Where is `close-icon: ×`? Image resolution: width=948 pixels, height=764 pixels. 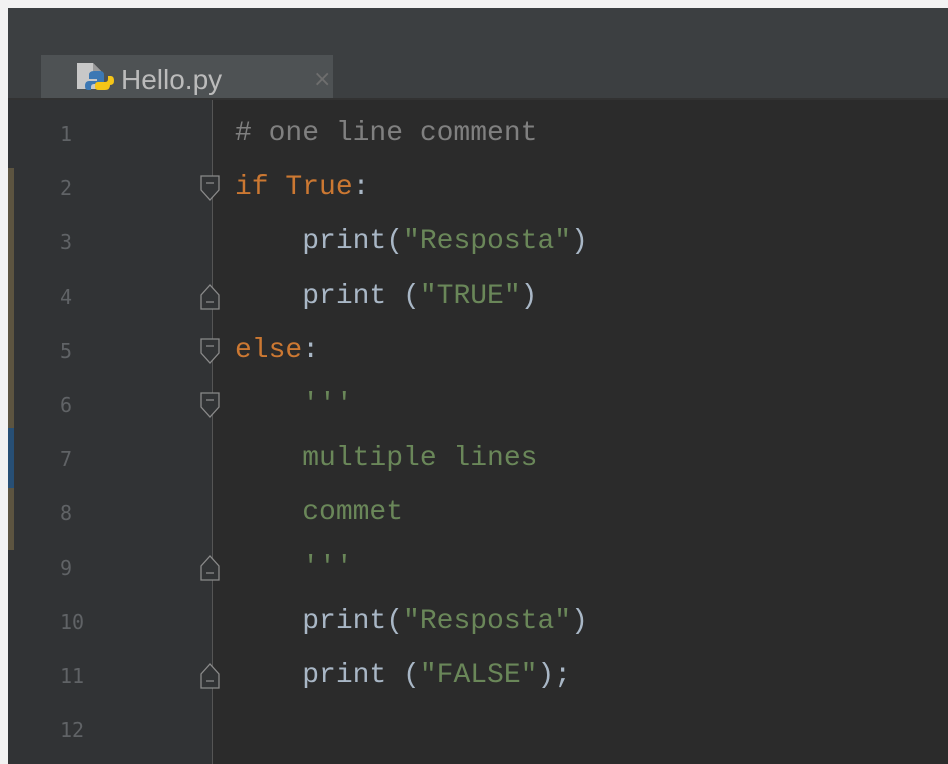 close-icon: × is located at coordinates (322, 80).